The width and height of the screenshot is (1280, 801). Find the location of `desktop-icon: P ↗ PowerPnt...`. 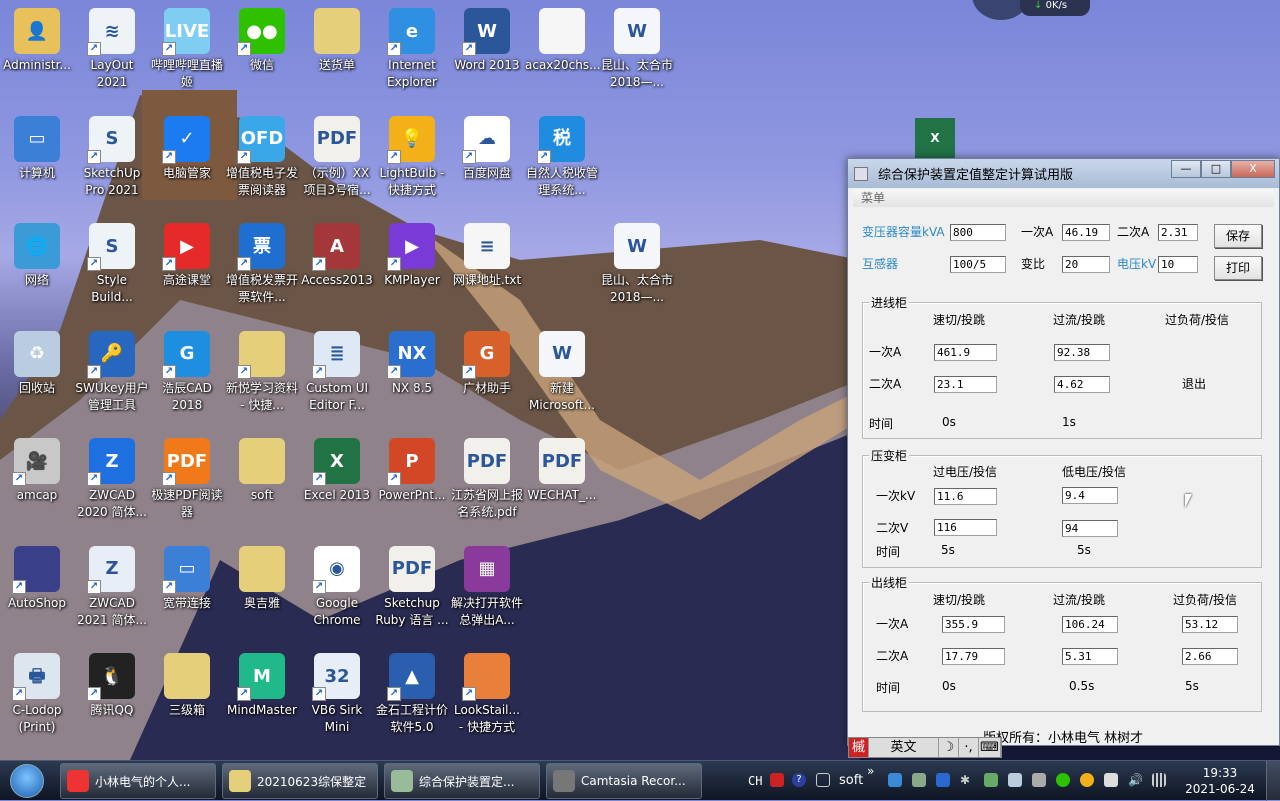

desktop-icon: P ↗ PowerPnt... is located at coordinates (412, 471).